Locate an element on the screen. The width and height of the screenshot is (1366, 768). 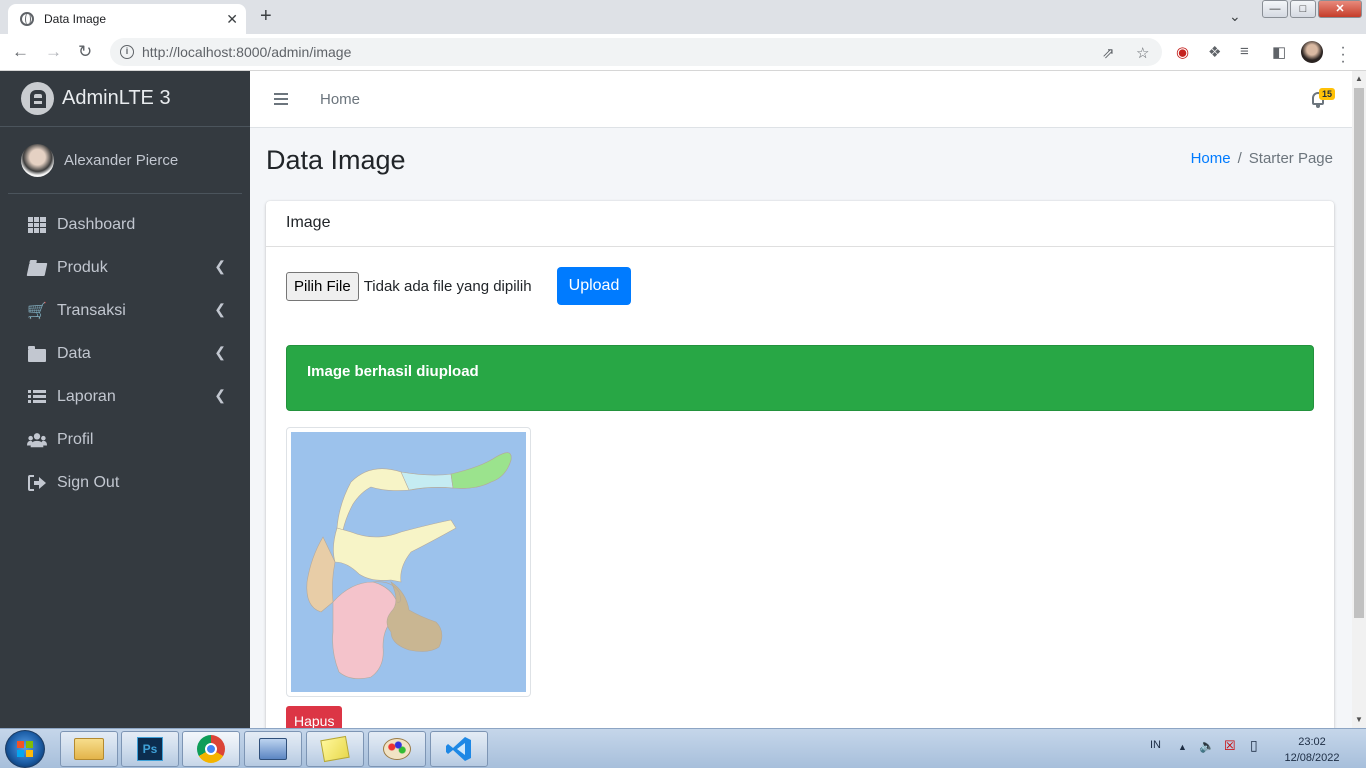
grid-icon is located at coordinates (37, 224).